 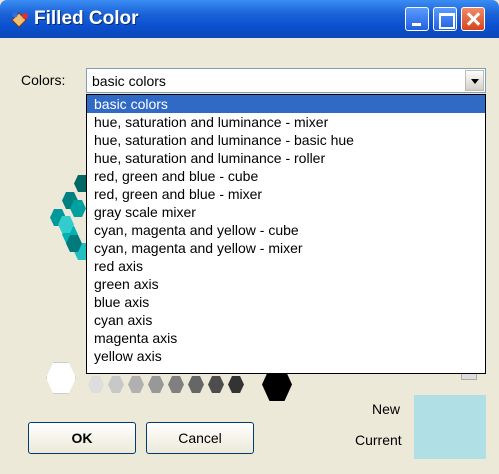 I want to click on colors-label: Colors:, so click(x=43, y=80).